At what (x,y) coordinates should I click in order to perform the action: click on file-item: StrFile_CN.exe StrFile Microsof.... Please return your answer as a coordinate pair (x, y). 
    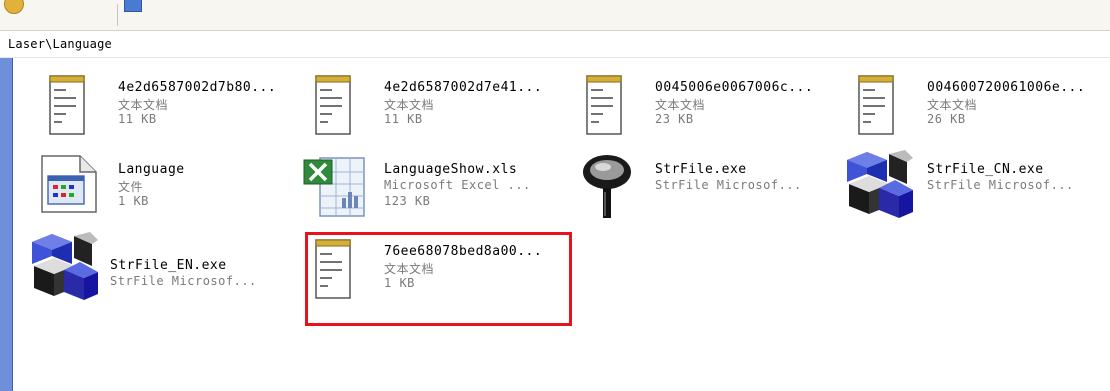
    Looking at the image, I should click on (977, 189).